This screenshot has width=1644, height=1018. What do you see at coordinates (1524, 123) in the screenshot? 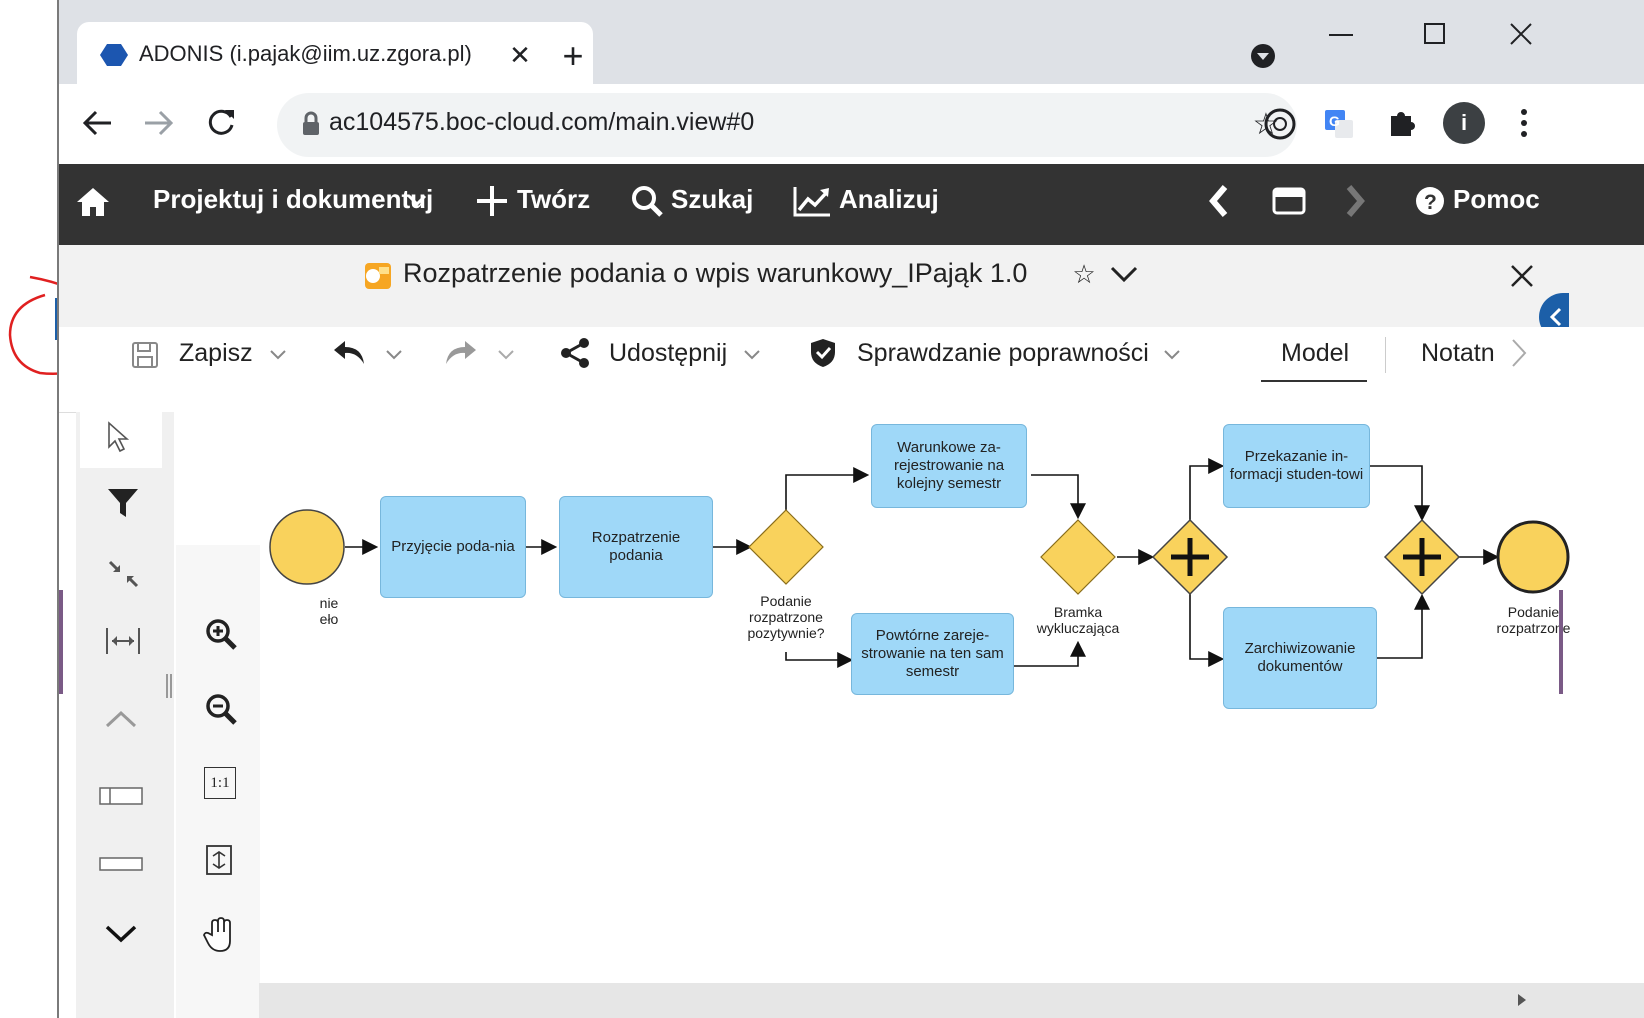
I see `browser-menu-icon` at bounding box center [1524, 123].